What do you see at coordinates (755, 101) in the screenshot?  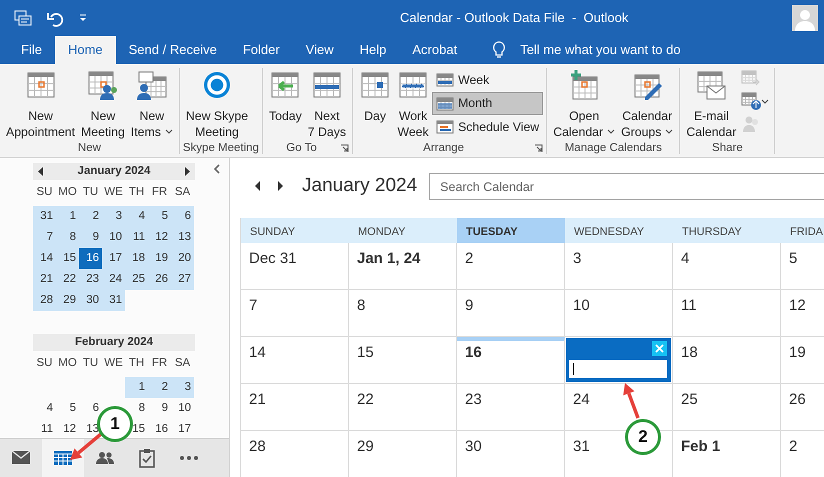 I see `icon-button` at bounding box center [755, 101].